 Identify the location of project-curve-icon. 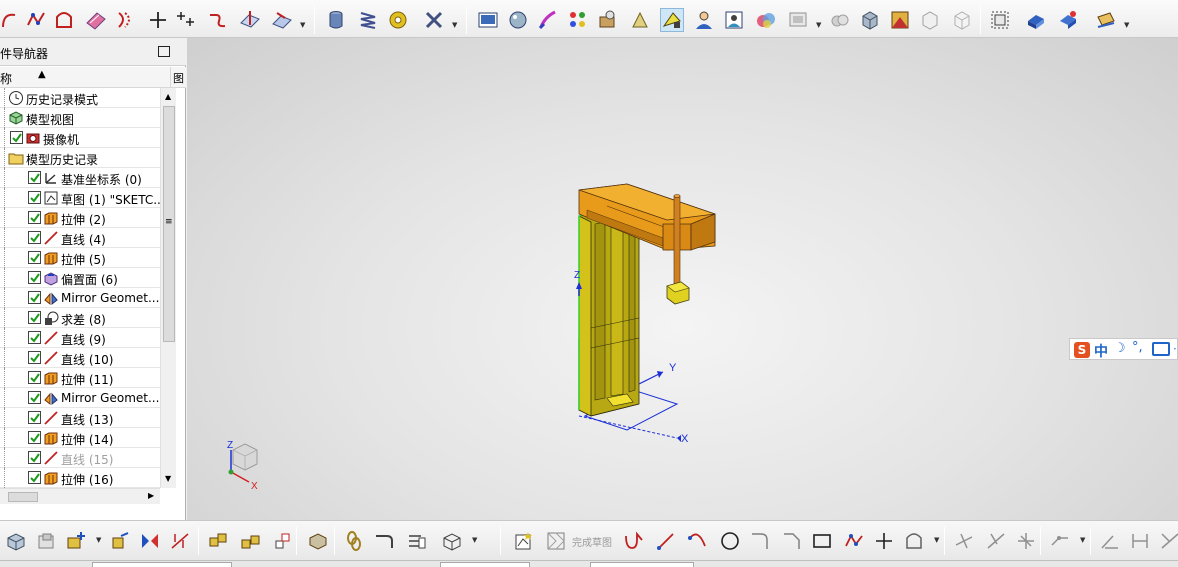
(282, 20).